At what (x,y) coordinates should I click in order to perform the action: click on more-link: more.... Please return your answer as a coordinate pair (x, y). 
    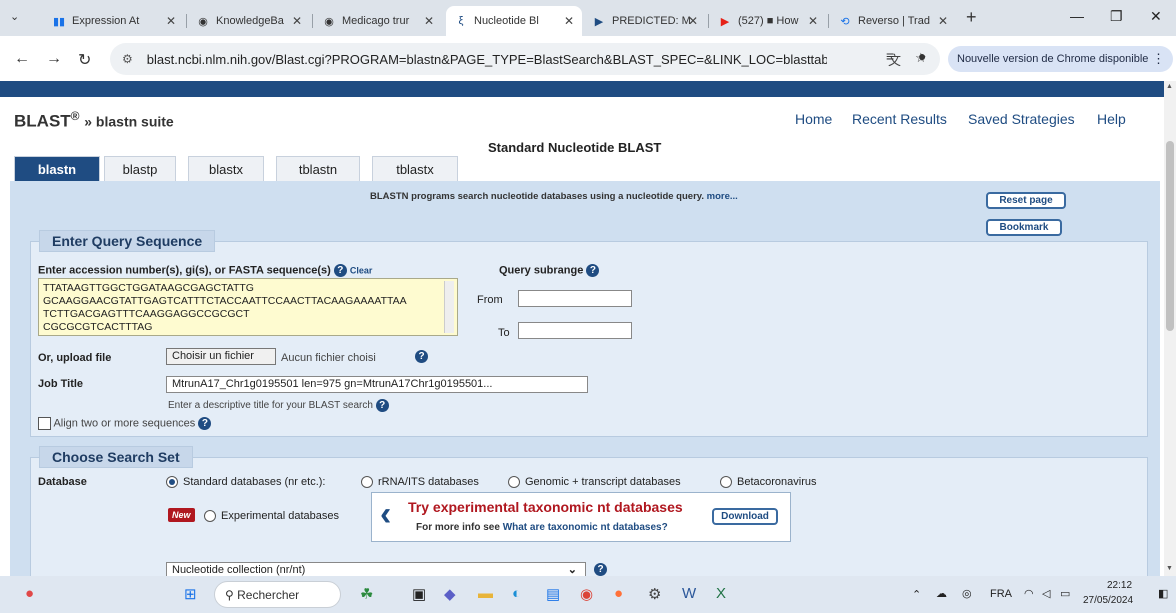
    Looking at the image, I should click on (722, 196).